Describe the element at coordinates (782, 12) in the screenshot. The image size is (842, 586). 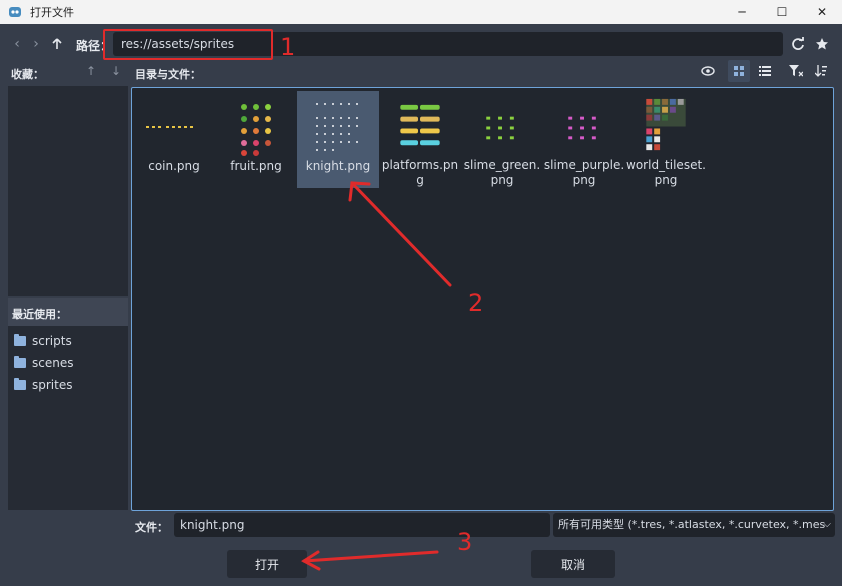
I see `maximize-button: ☐` at that location.